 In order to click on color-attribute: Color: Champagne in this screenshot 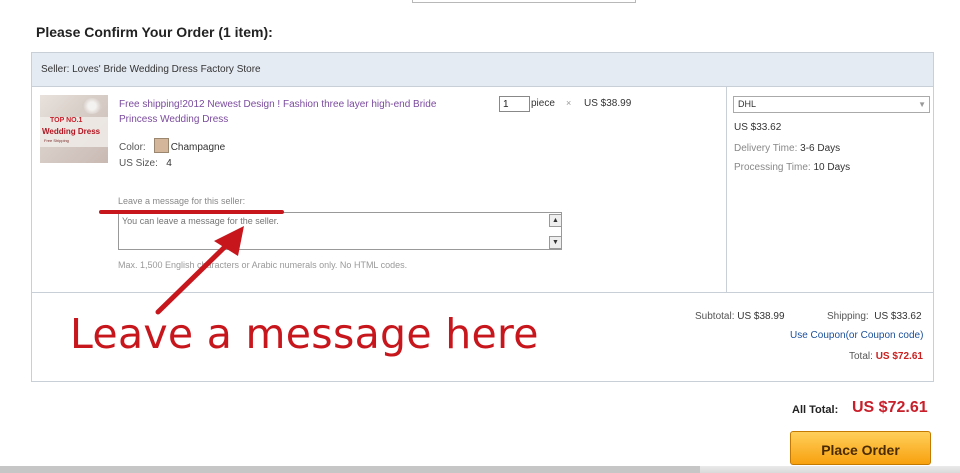, I will do `click(172, 145)`.